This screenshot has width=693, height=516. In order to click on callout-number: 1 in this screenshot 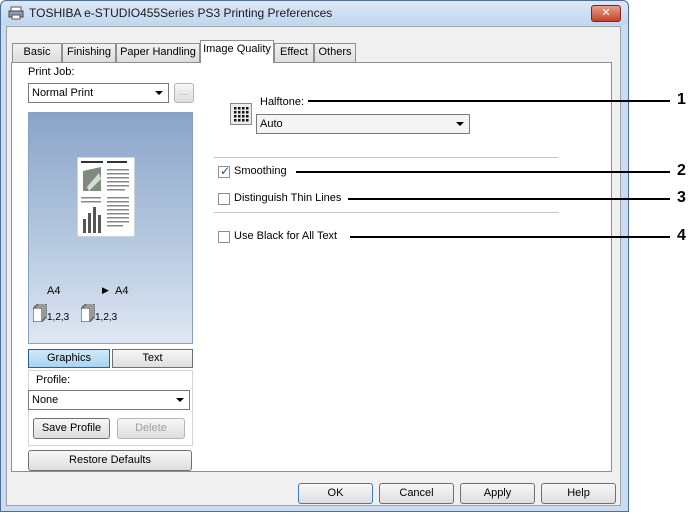, I will do `click(681, 99)`.